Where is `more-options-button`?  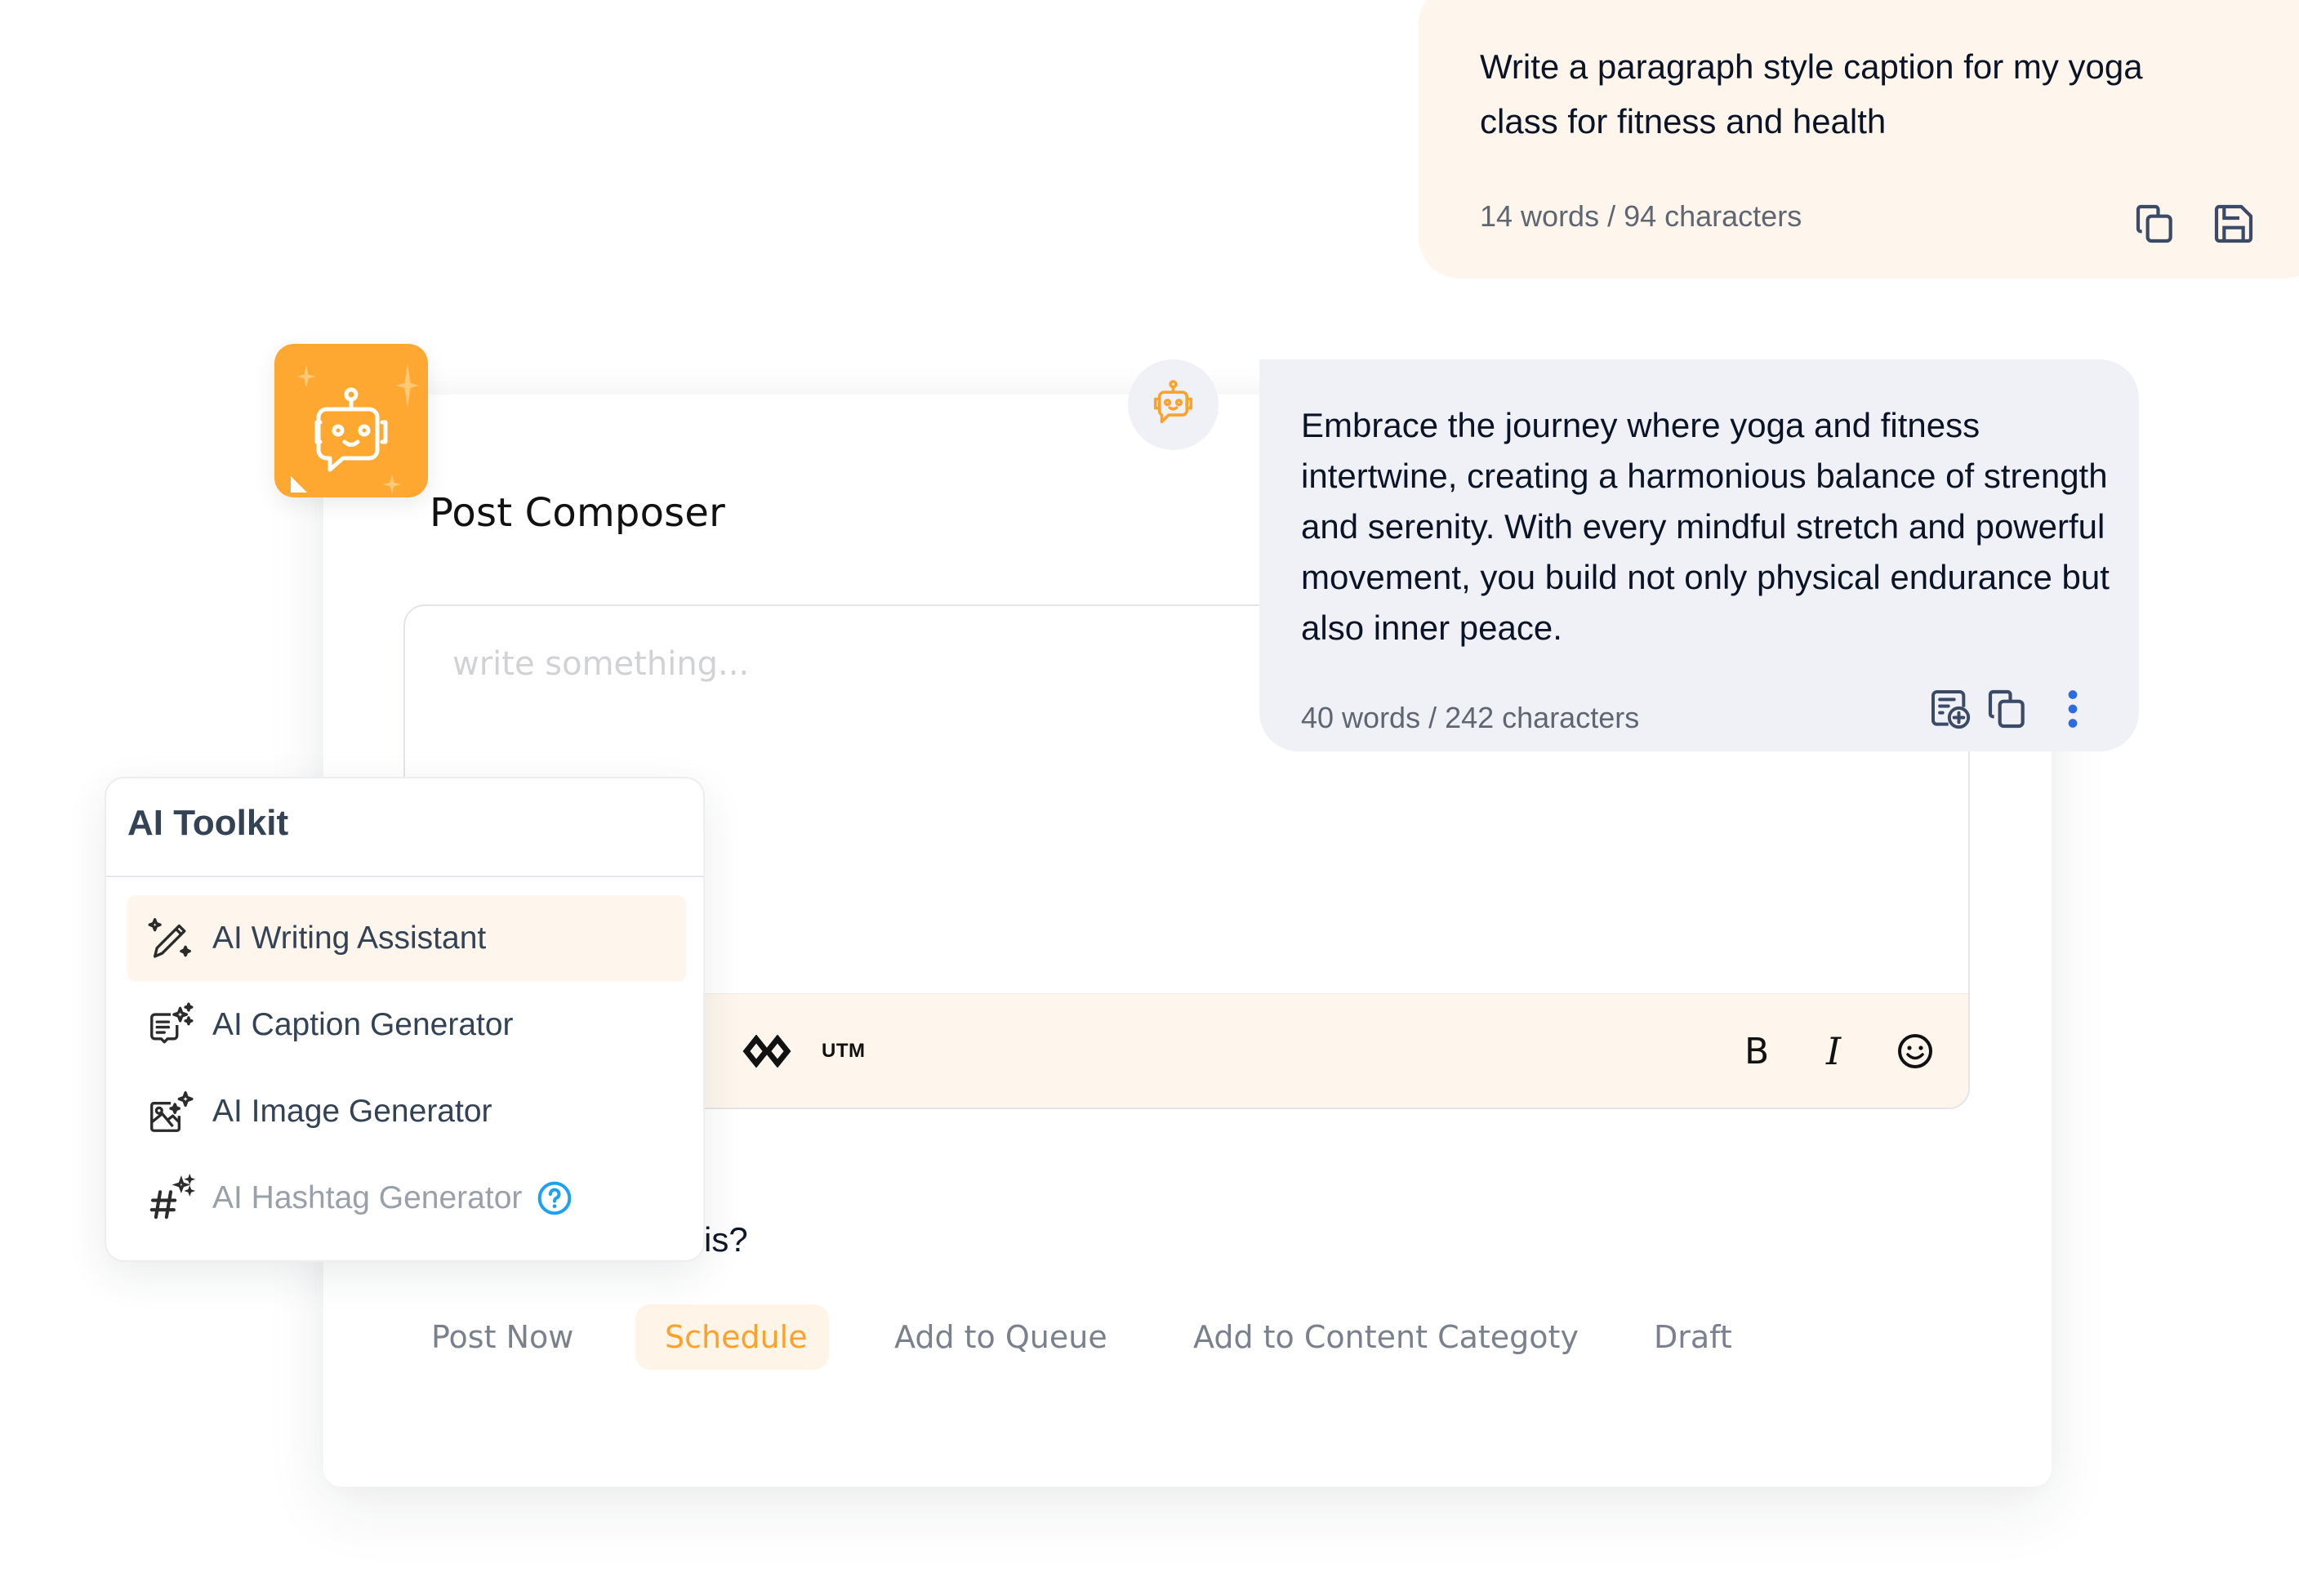
more-options-button is located at coordinates (2073, 709).